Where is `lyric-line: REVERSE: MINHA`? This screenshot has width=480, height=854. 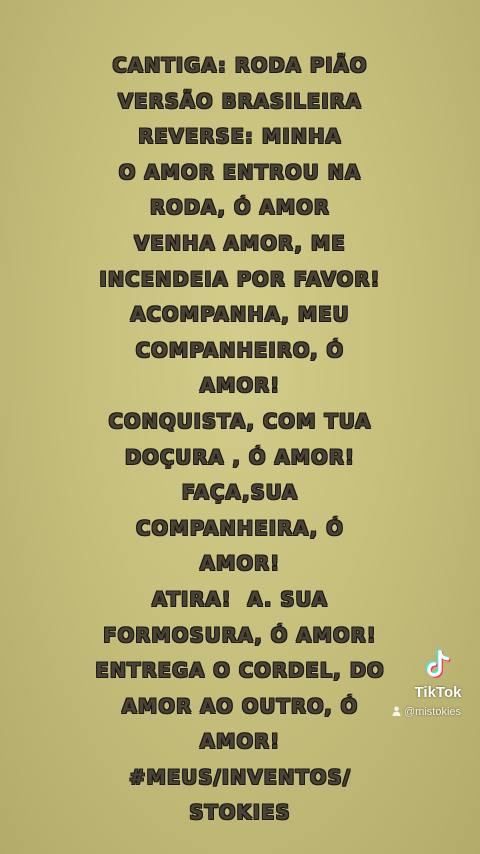 lyric-line: REVERSE: MINHA is located at coordinates (240, 137).